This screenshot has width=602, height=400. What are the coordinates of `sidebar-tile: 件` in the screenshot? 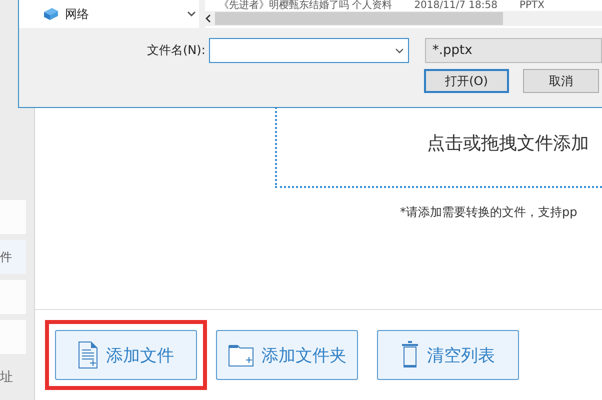 It's located at (13, 257).